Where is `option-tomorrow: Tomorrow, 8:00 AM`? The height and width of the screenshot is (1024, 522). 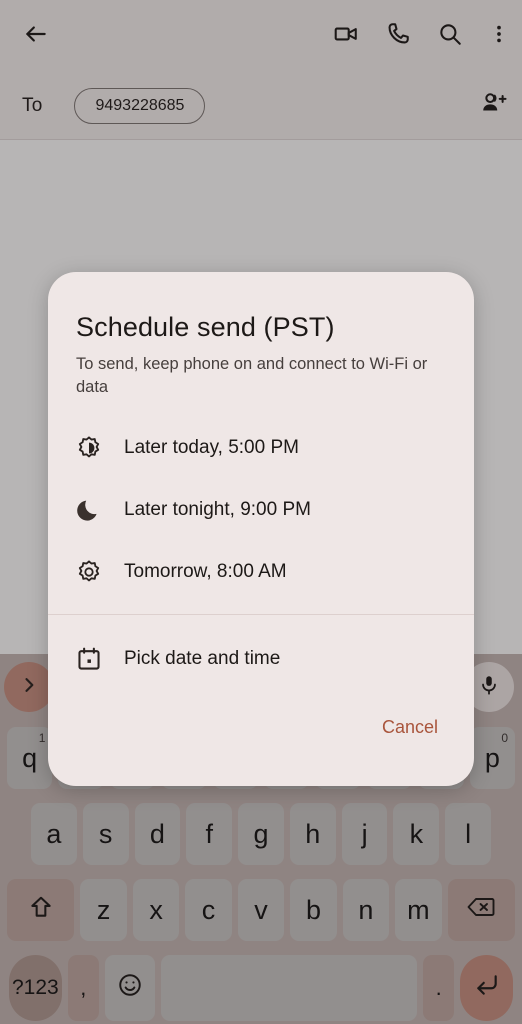 option-tomorrow: Tomorrow, 8:00 AM is located at coordinates (261, 572).